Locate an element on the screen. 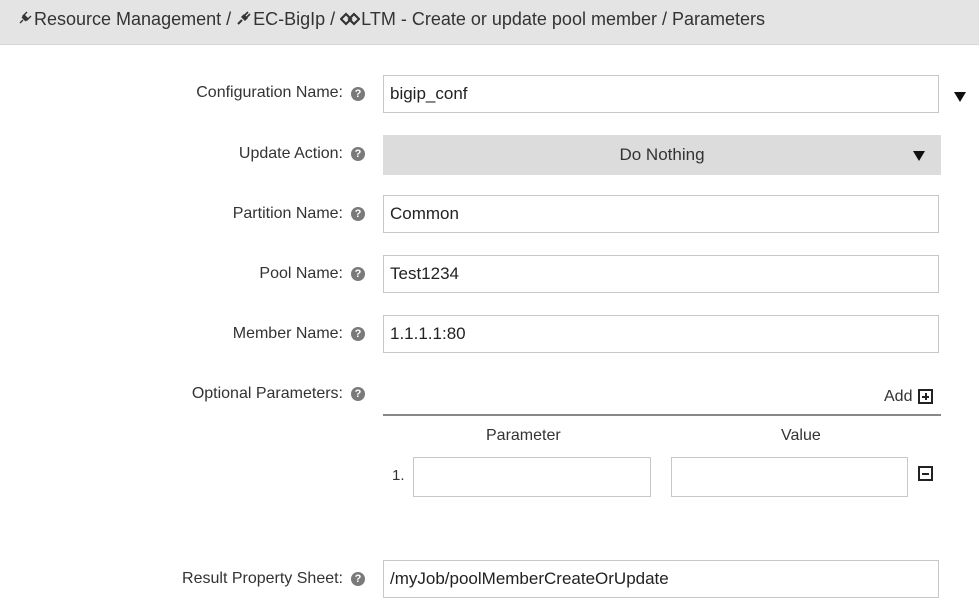 This screenshot has width=979, height=610. diamonds-icon is located at coordinates (350, 20).